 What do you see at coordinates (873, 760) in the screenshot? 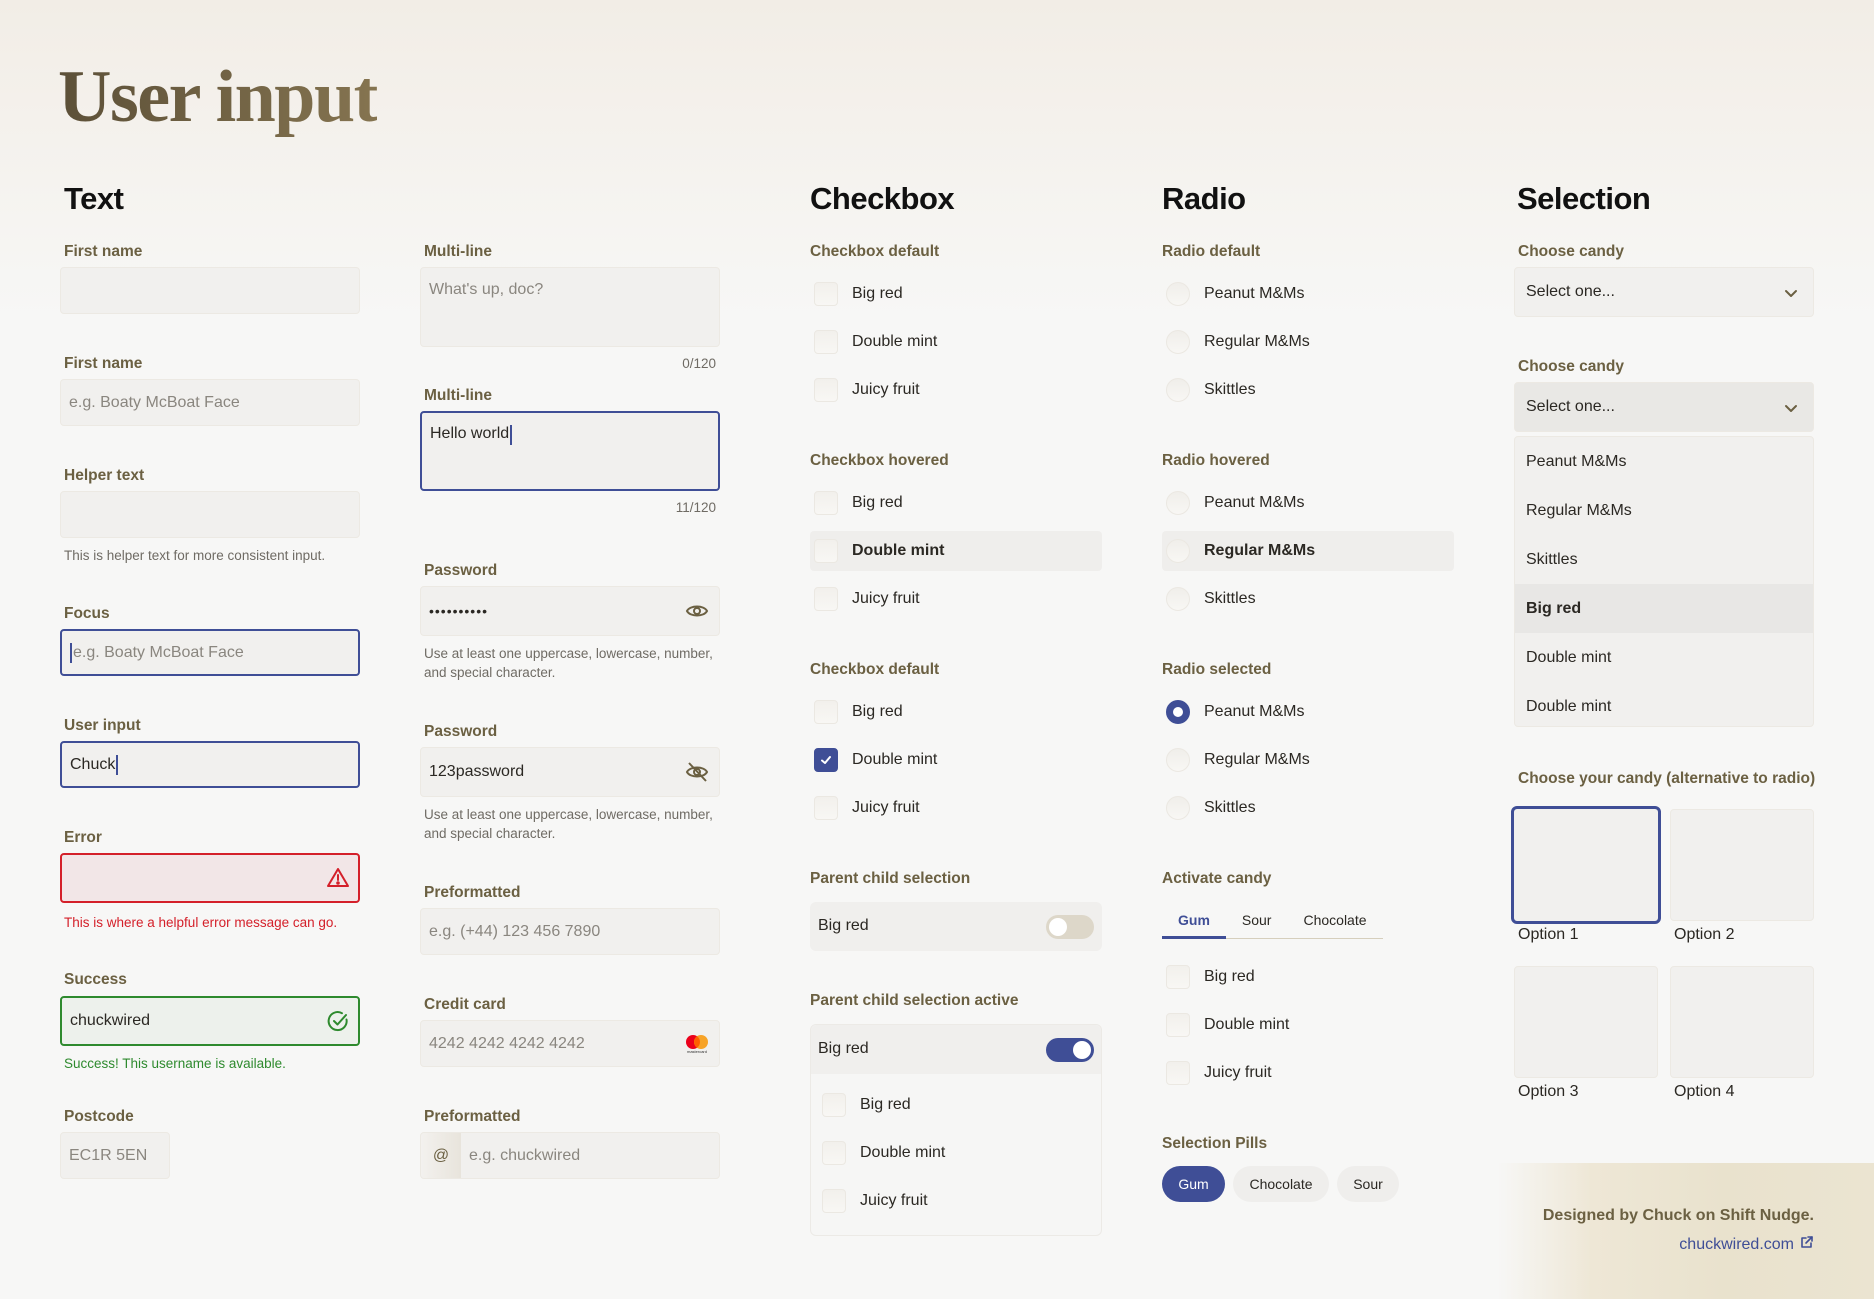
I see `checkbox-item-checked: Double mint` at bounding box center [873, 760].